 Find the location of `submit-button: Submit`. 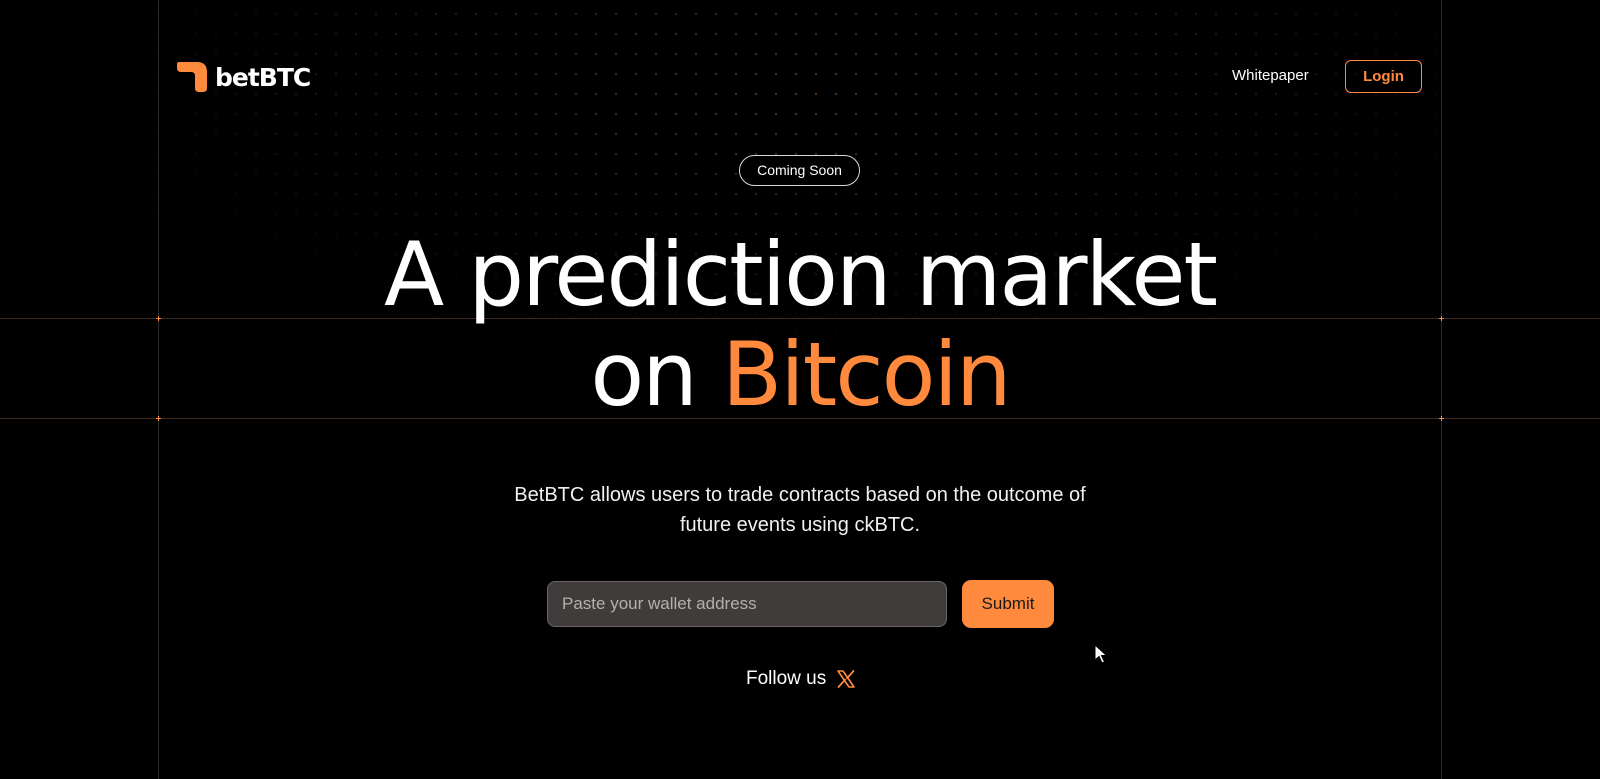

submit-button: Submit is located at coordinates (1008, 604).